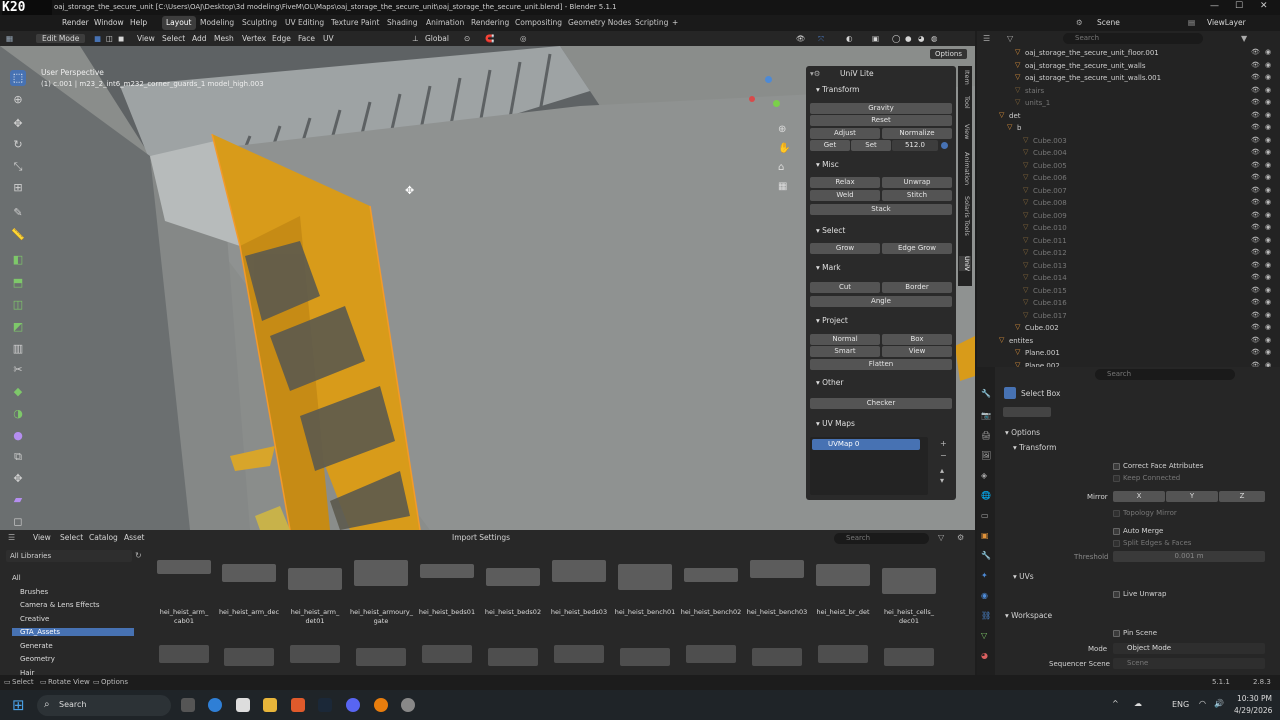  I want to click on clock-date: 4/29/2026, so click(1253, 710).